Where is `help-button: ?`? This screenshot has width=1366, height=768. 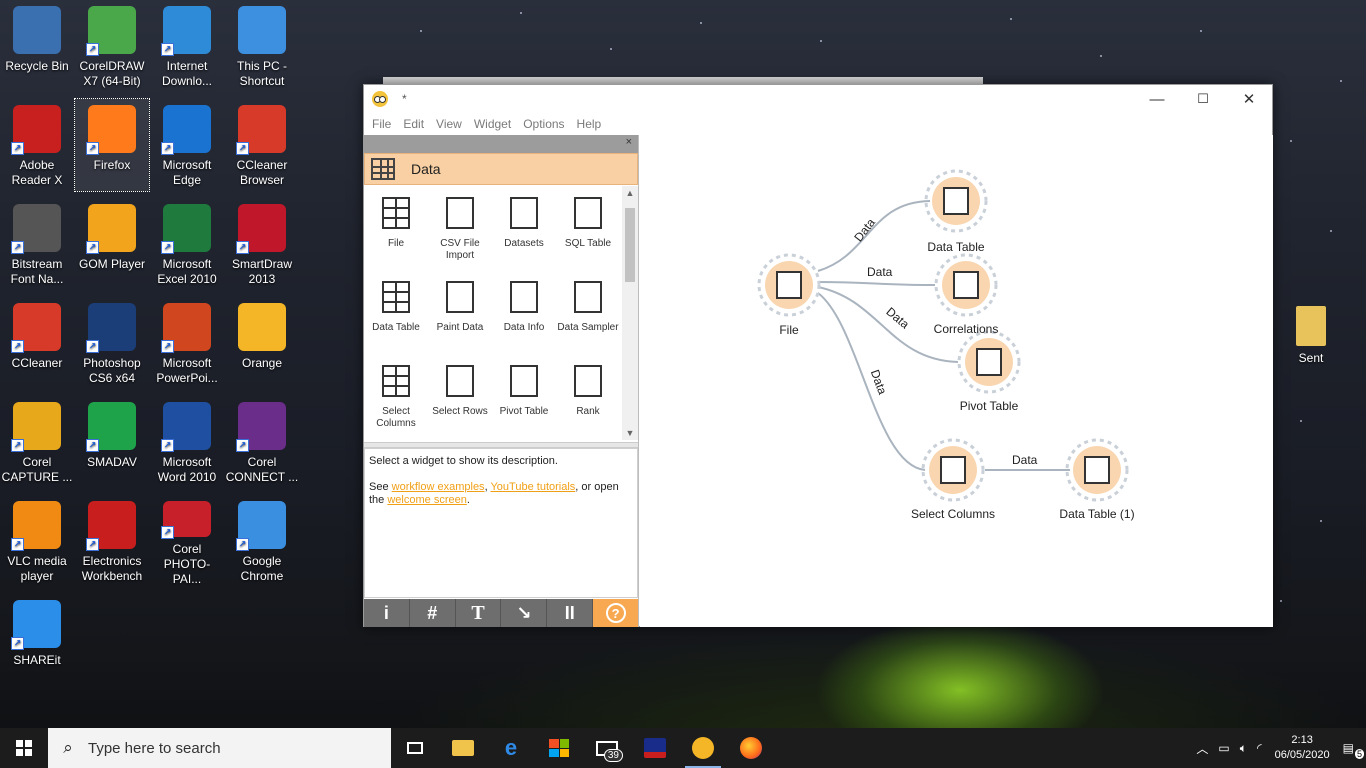 help-button: ? is located at coordinates (615, 613).